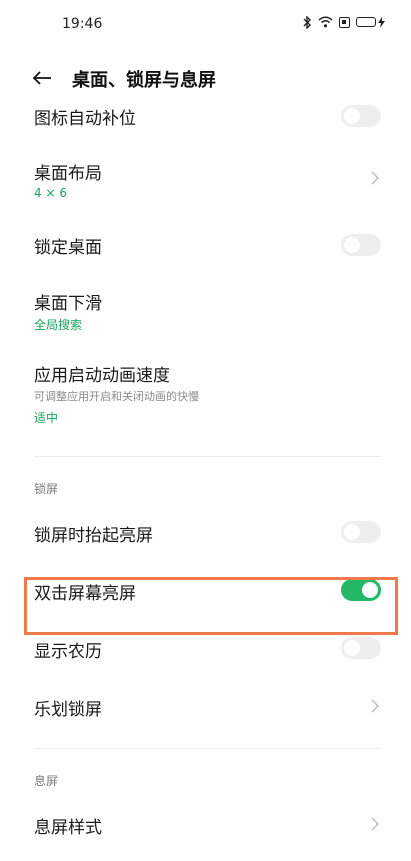 Image resolution: width=411 pixels, height=861 pixels. I want to click on bluetooth-icon, so click(307, 22).